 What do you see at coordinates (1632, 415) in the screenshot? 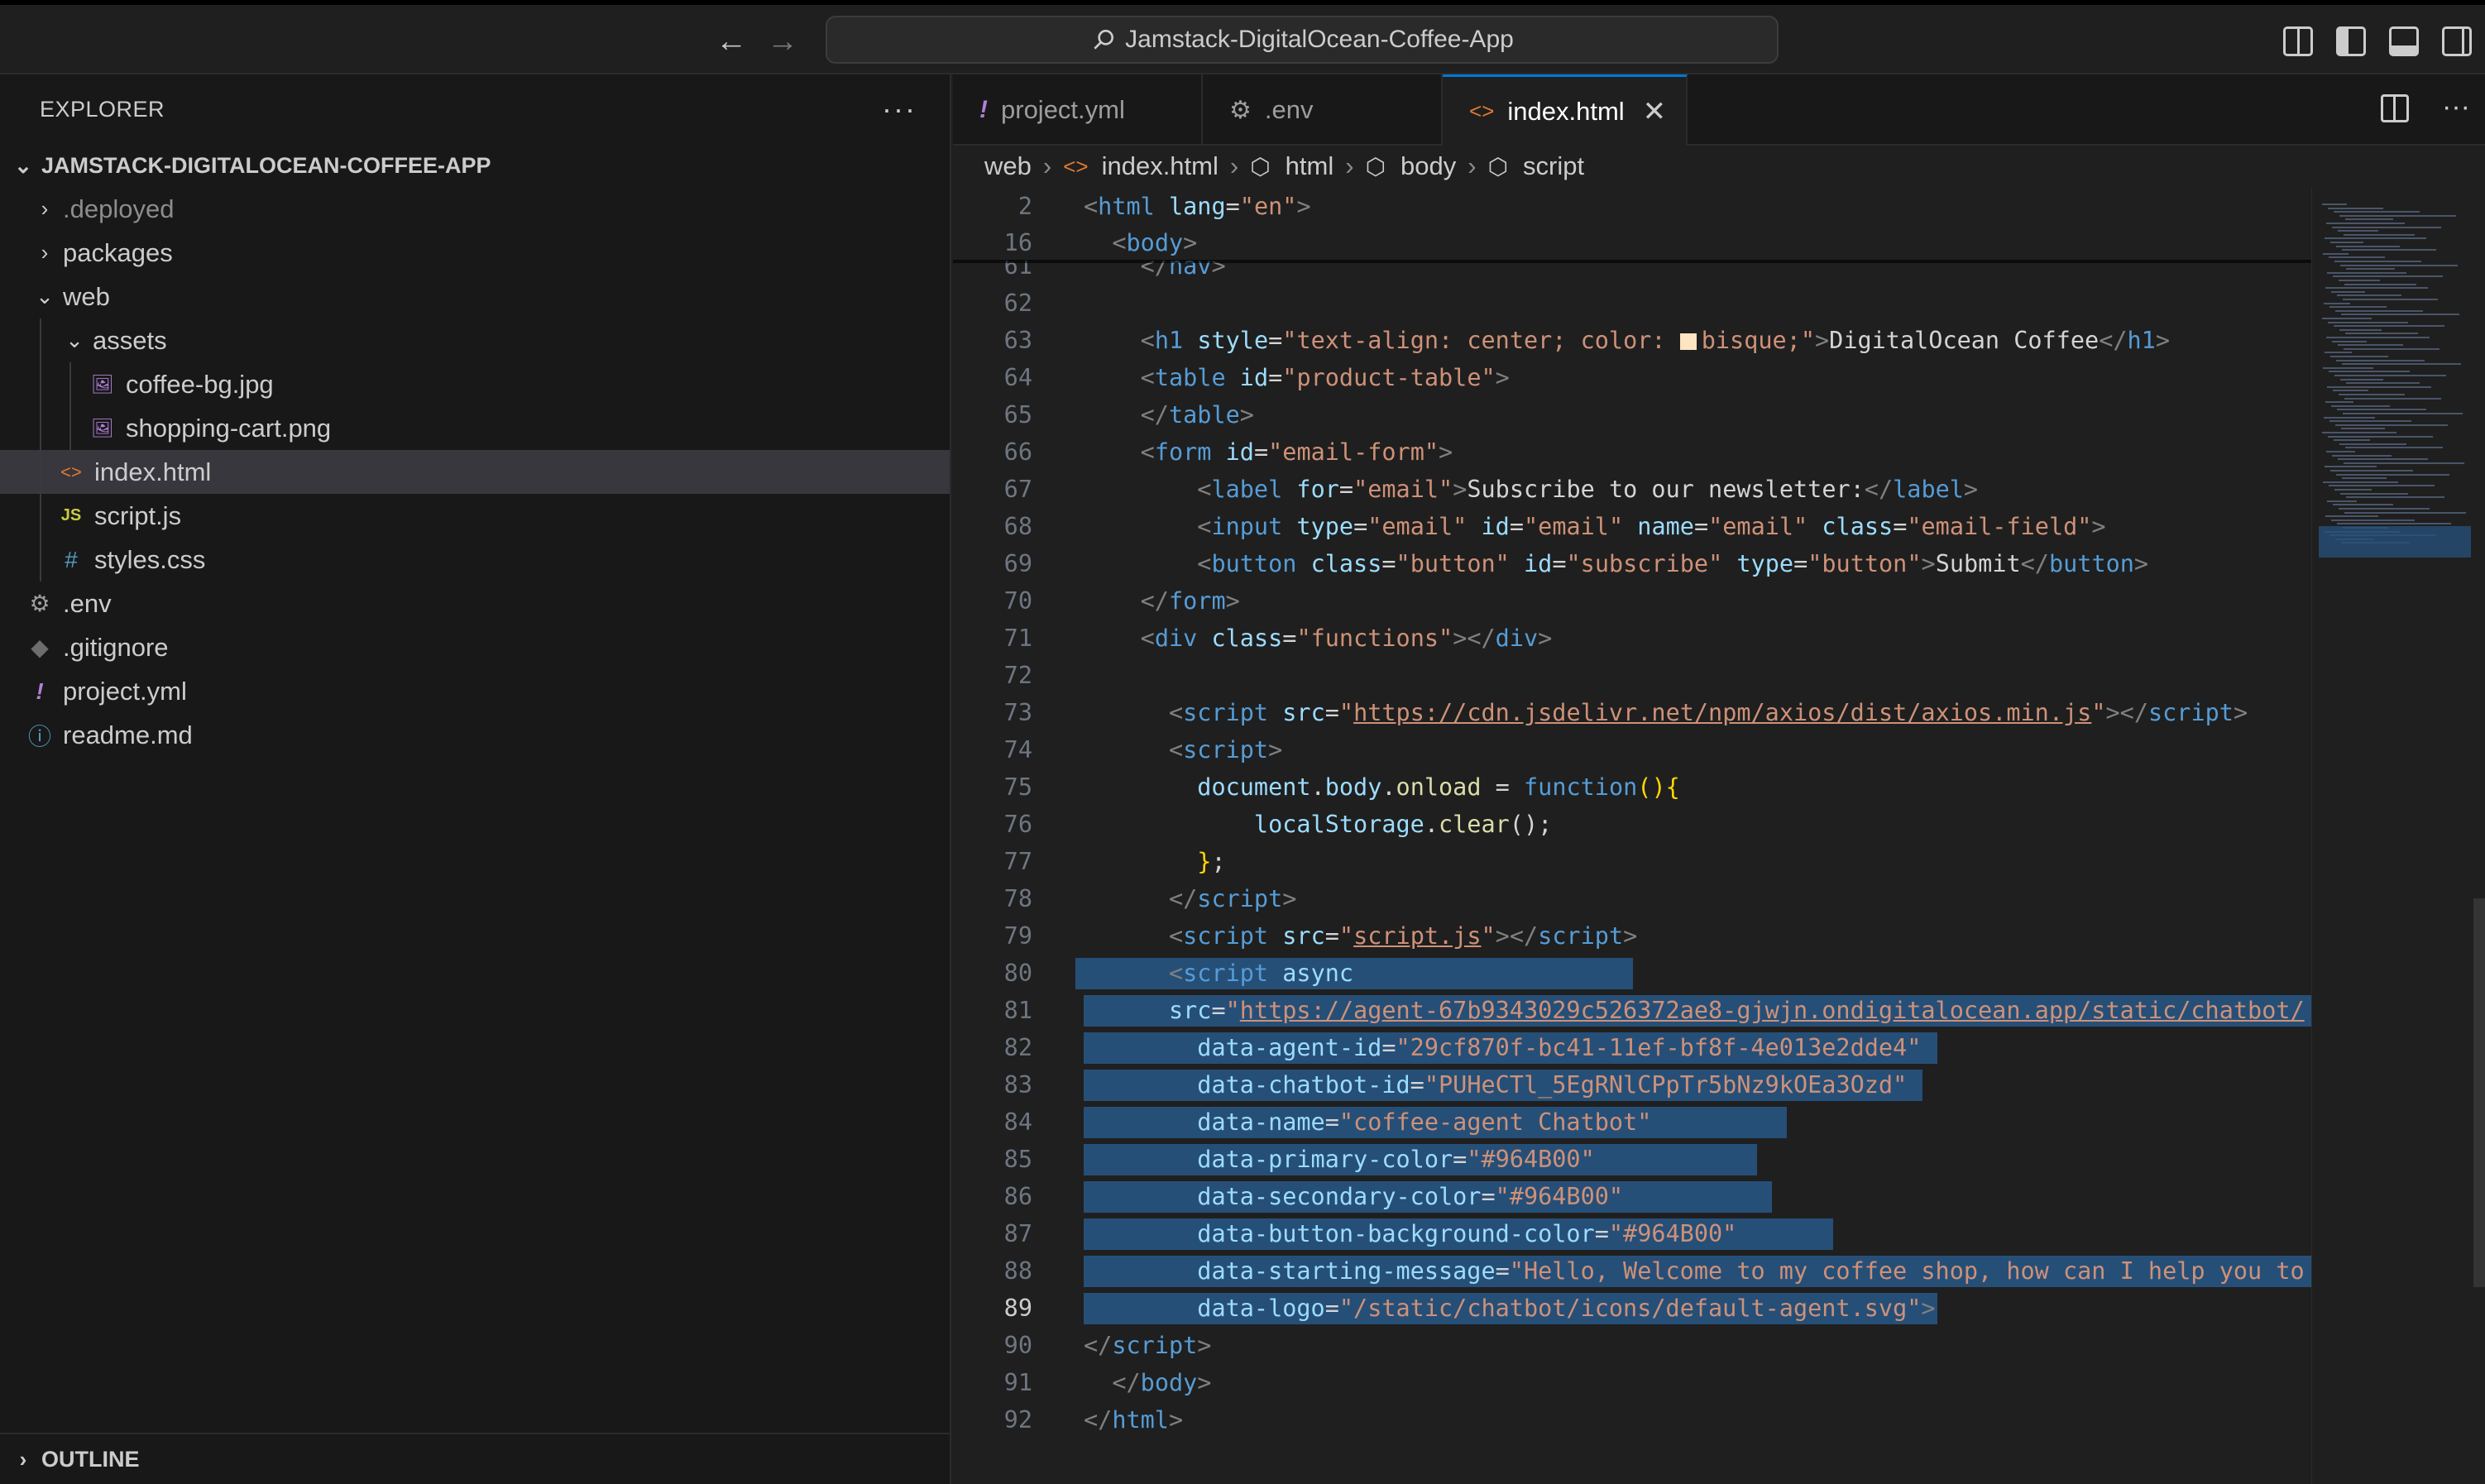
I see `code-line: 65 </table>` at bounding box center [1632, 415].